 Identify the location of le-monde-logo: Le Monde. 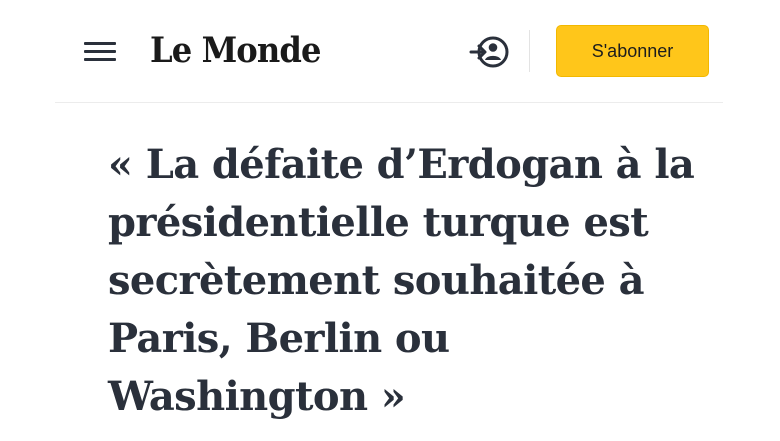
(235, 50).